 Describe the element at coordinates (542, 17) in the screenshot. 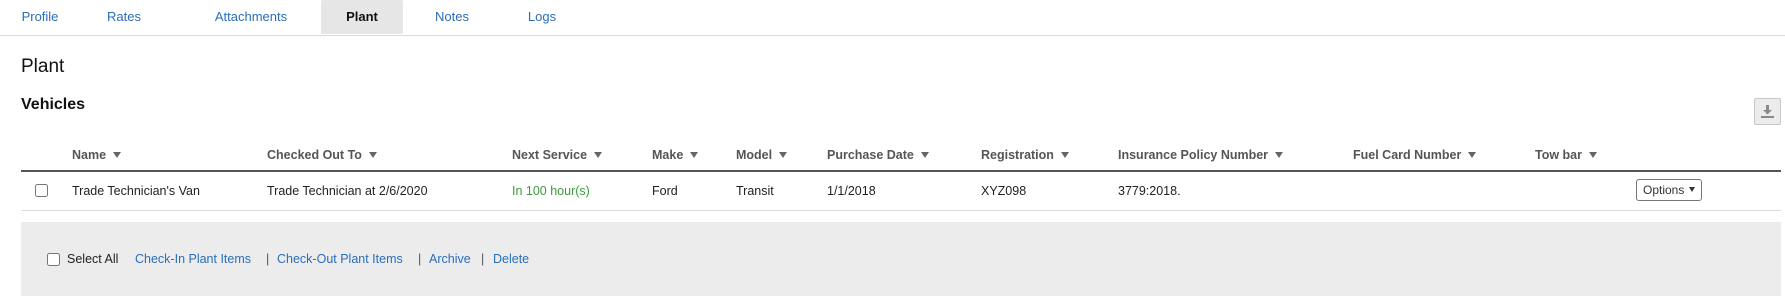

I see `tab-logs: Logs` at that location.